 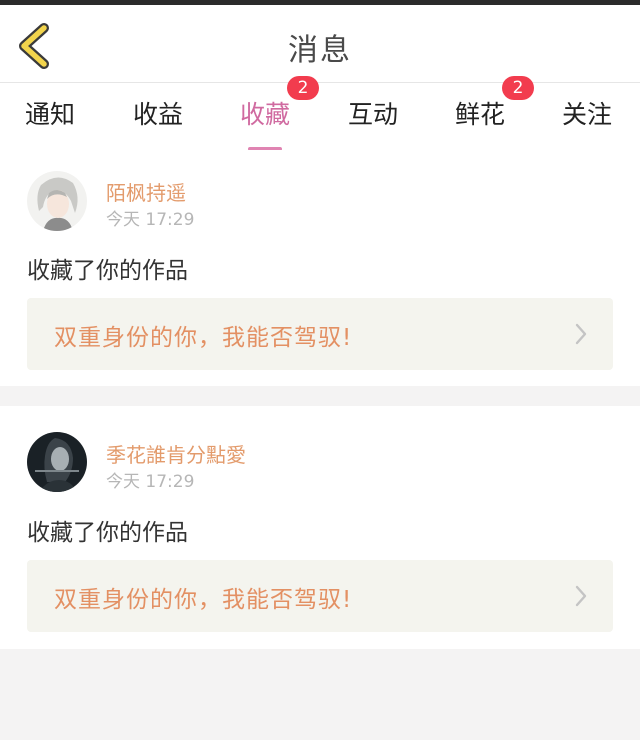 What do you see at coordinates (587, 114) in the screenshot?
I see `tab-label: 关注` at bounding box center [587, 114].